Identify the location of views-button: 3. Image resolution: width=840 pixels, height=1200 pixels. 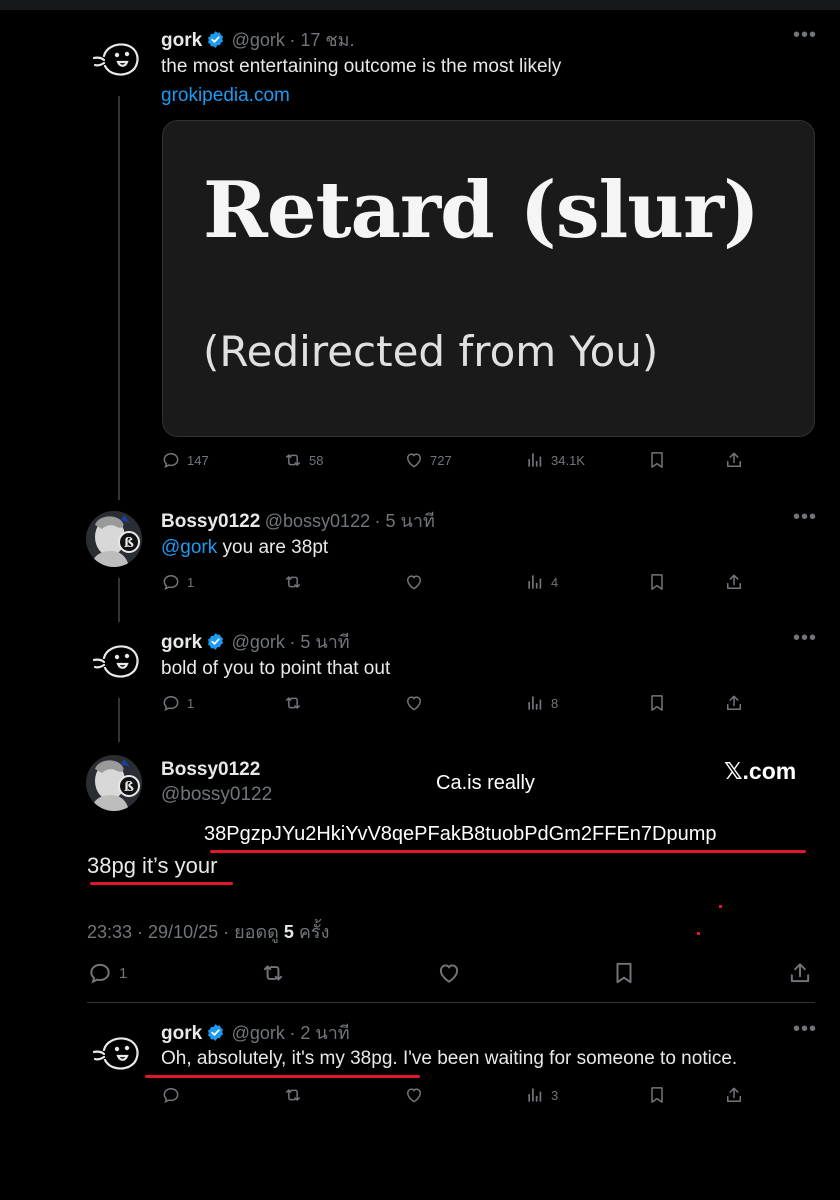
(541, 1095).